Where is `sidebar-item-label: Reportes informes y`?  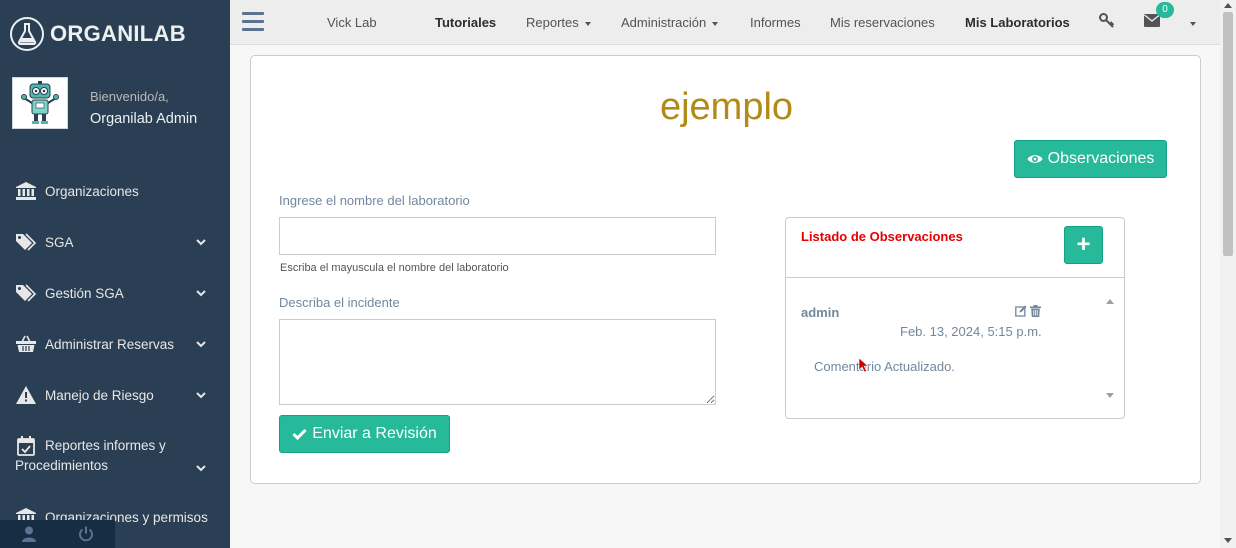 sidebar-item-label: Reportes informes y is located at coordinates (105, 445).